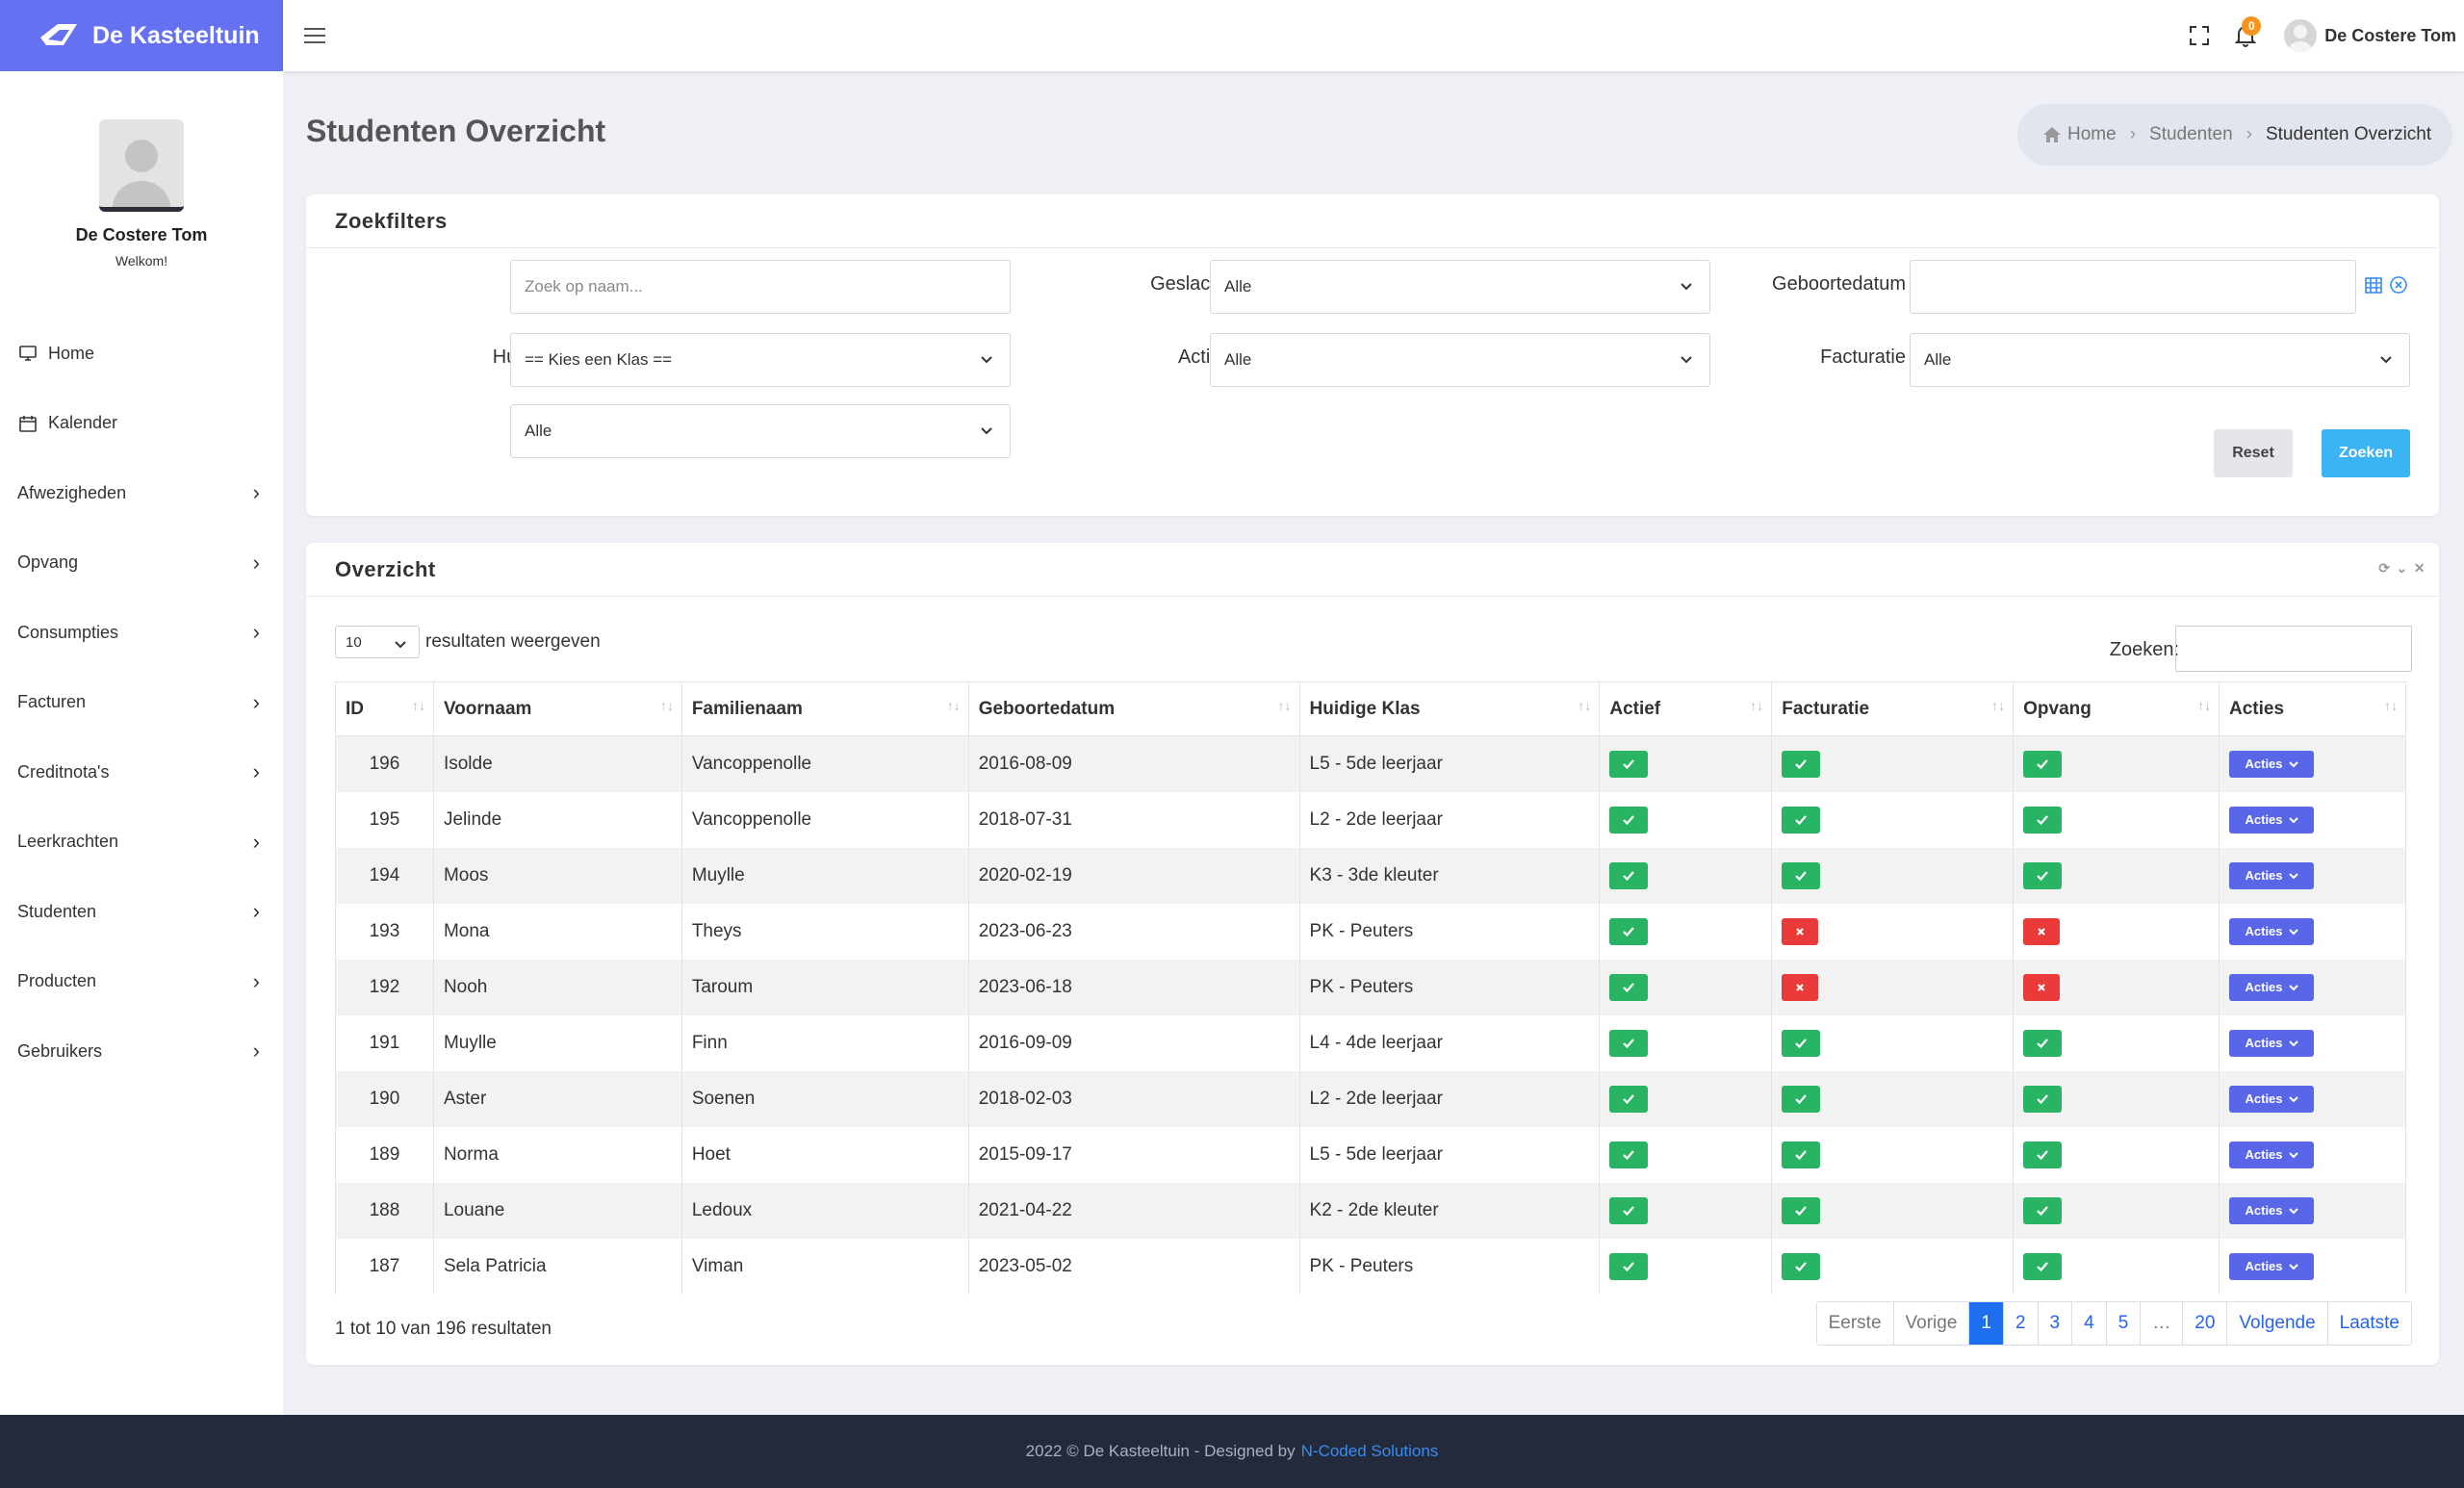 The height and width of the screenshot is (1488, 2464). I want to click on sidebar-item-home: Home, so click(141, 354).